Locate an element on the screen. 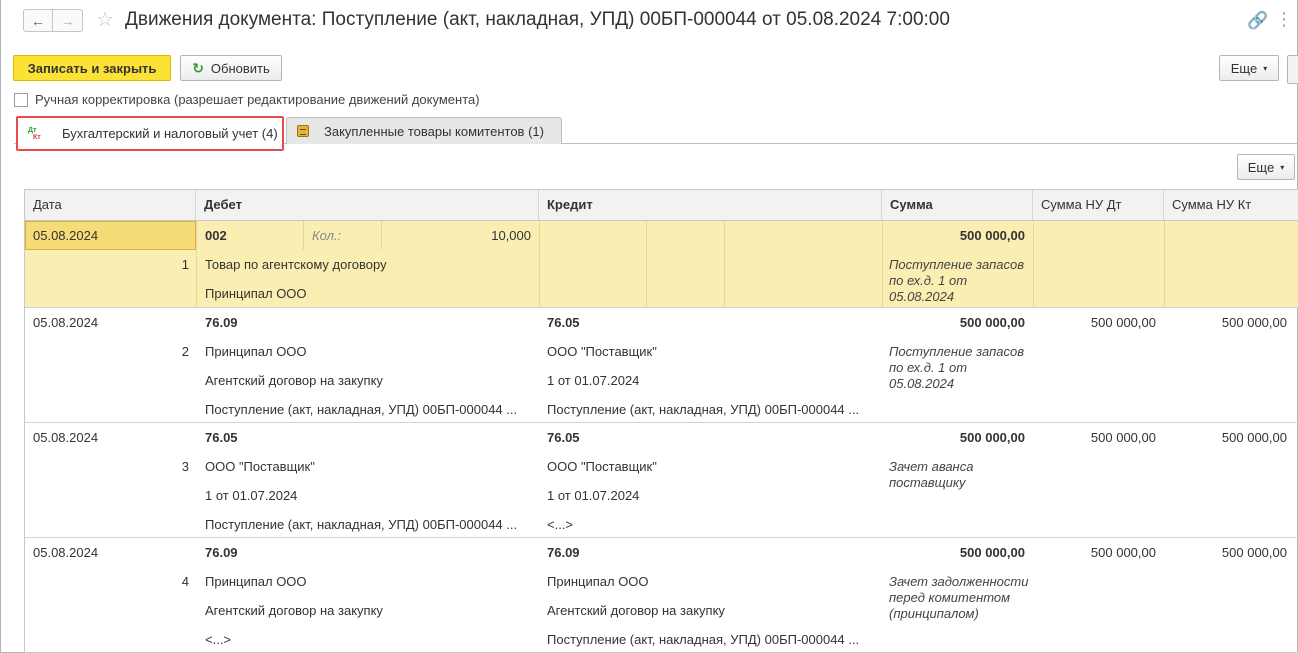 This screenshot has height=653, width=1298. column-header-sum-nu-kt: Сумма НУ Кт is located at coordinates (1231, 205).